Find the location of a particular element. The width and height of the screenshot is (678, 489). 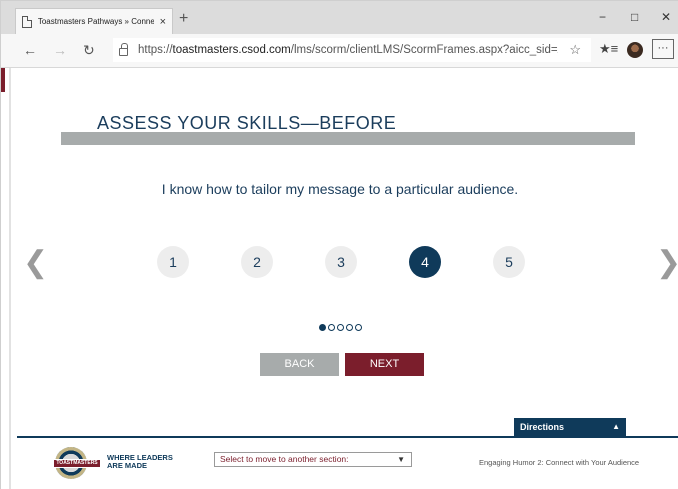

rating-option-3: 3 is located at coordinates (341, 262).